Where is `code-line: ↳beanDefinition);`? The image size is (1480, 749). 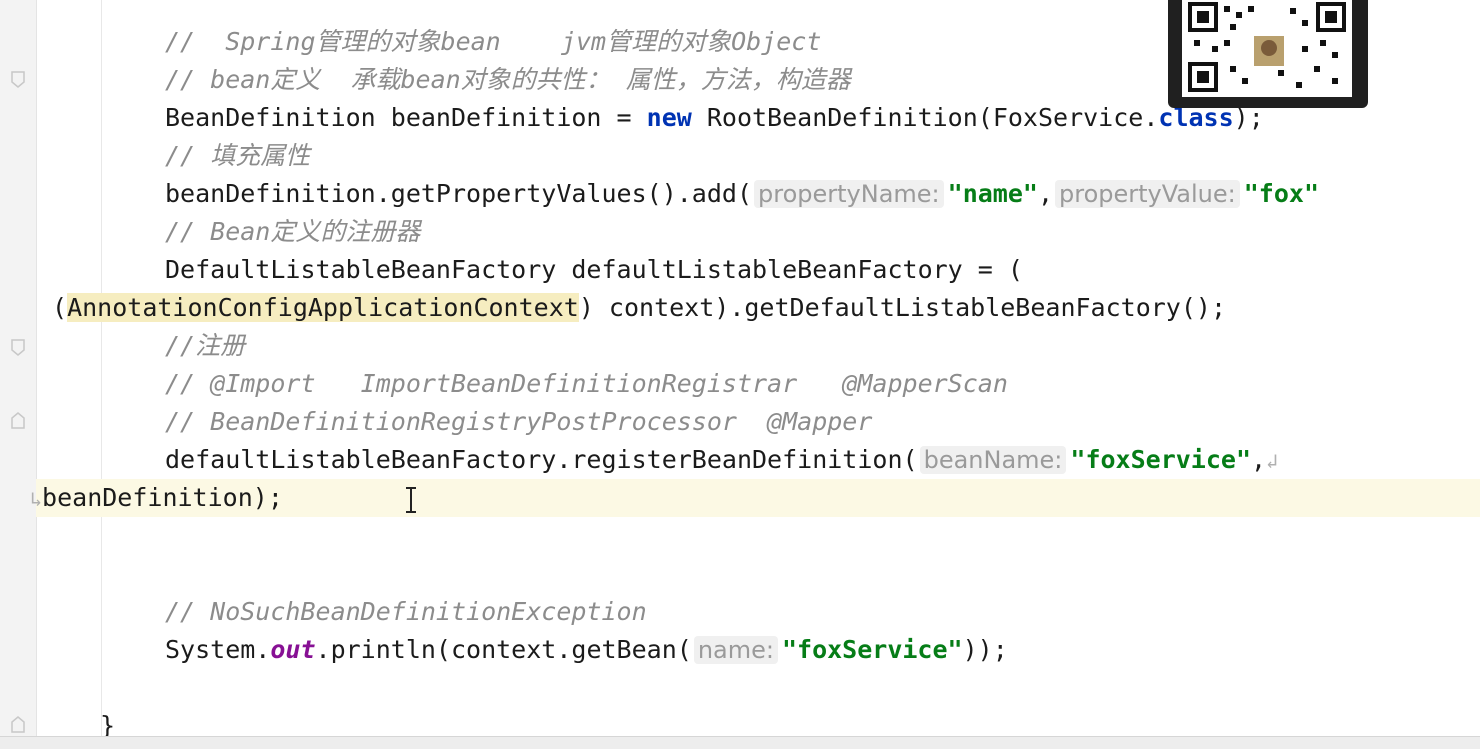
code-line: ↳beanDefinition); is located at coordinates (156, 497).